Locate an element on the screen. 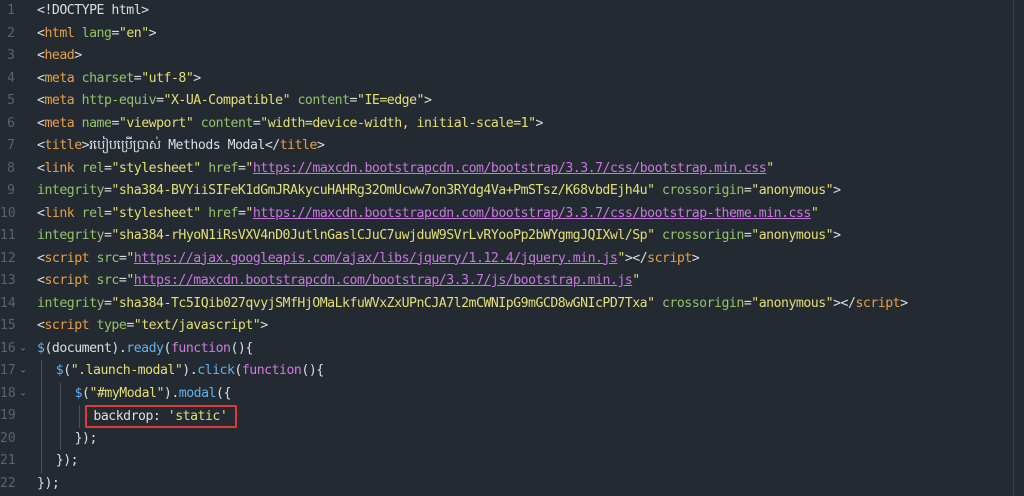  line-number: 3 is located at coordinates (11, 55).